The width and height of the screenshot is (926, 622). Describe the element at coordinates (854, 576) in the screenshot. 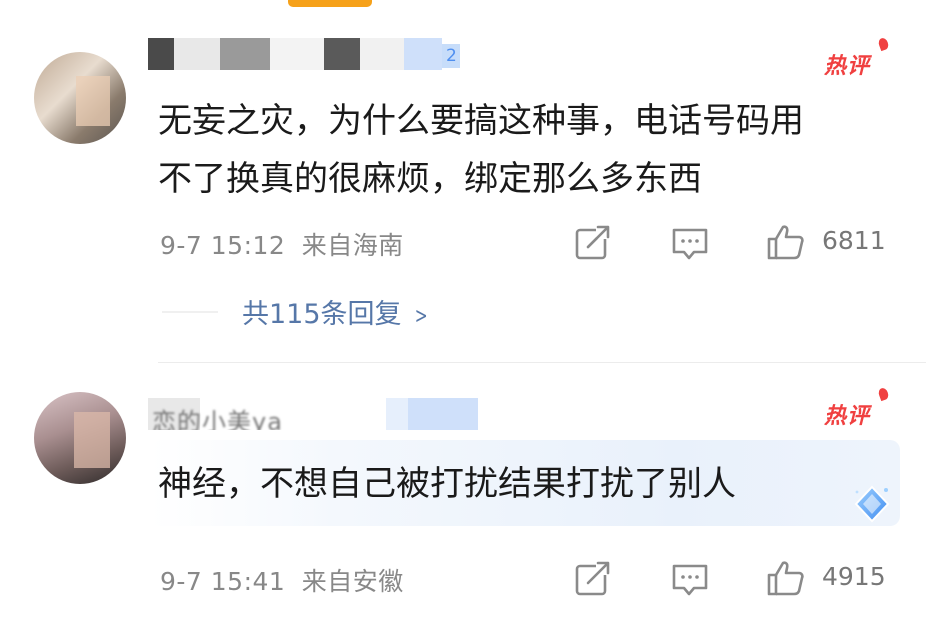

I see `like-count: 4915` at that location.